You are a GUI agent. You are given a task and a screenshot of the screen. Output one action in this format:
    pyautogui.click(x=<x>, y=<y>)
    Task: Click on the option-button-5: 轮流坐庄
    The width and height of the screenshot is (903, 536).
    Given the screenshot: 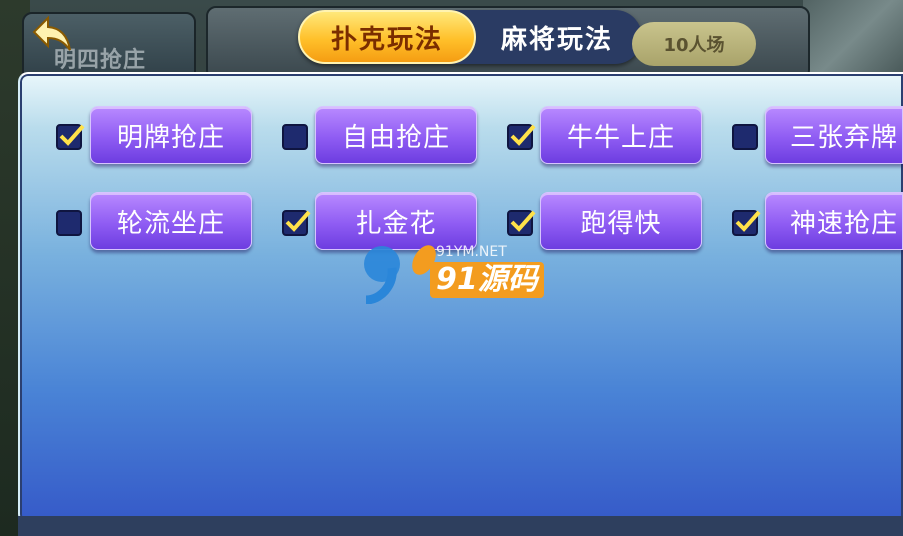 What is the action you would take?
    pyautogui.click(x=171, y=221)
    